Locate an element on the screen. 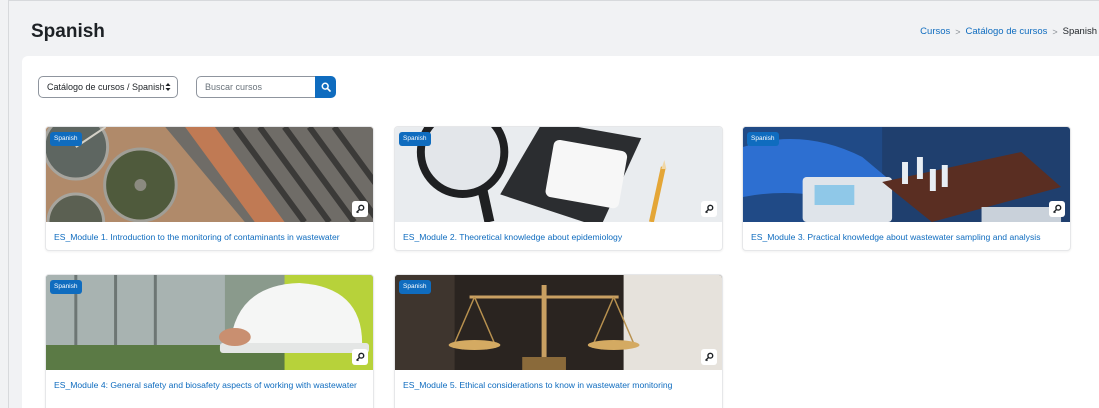  course-image-lab-sampling: Spanish is located at coordinates (906, 174).